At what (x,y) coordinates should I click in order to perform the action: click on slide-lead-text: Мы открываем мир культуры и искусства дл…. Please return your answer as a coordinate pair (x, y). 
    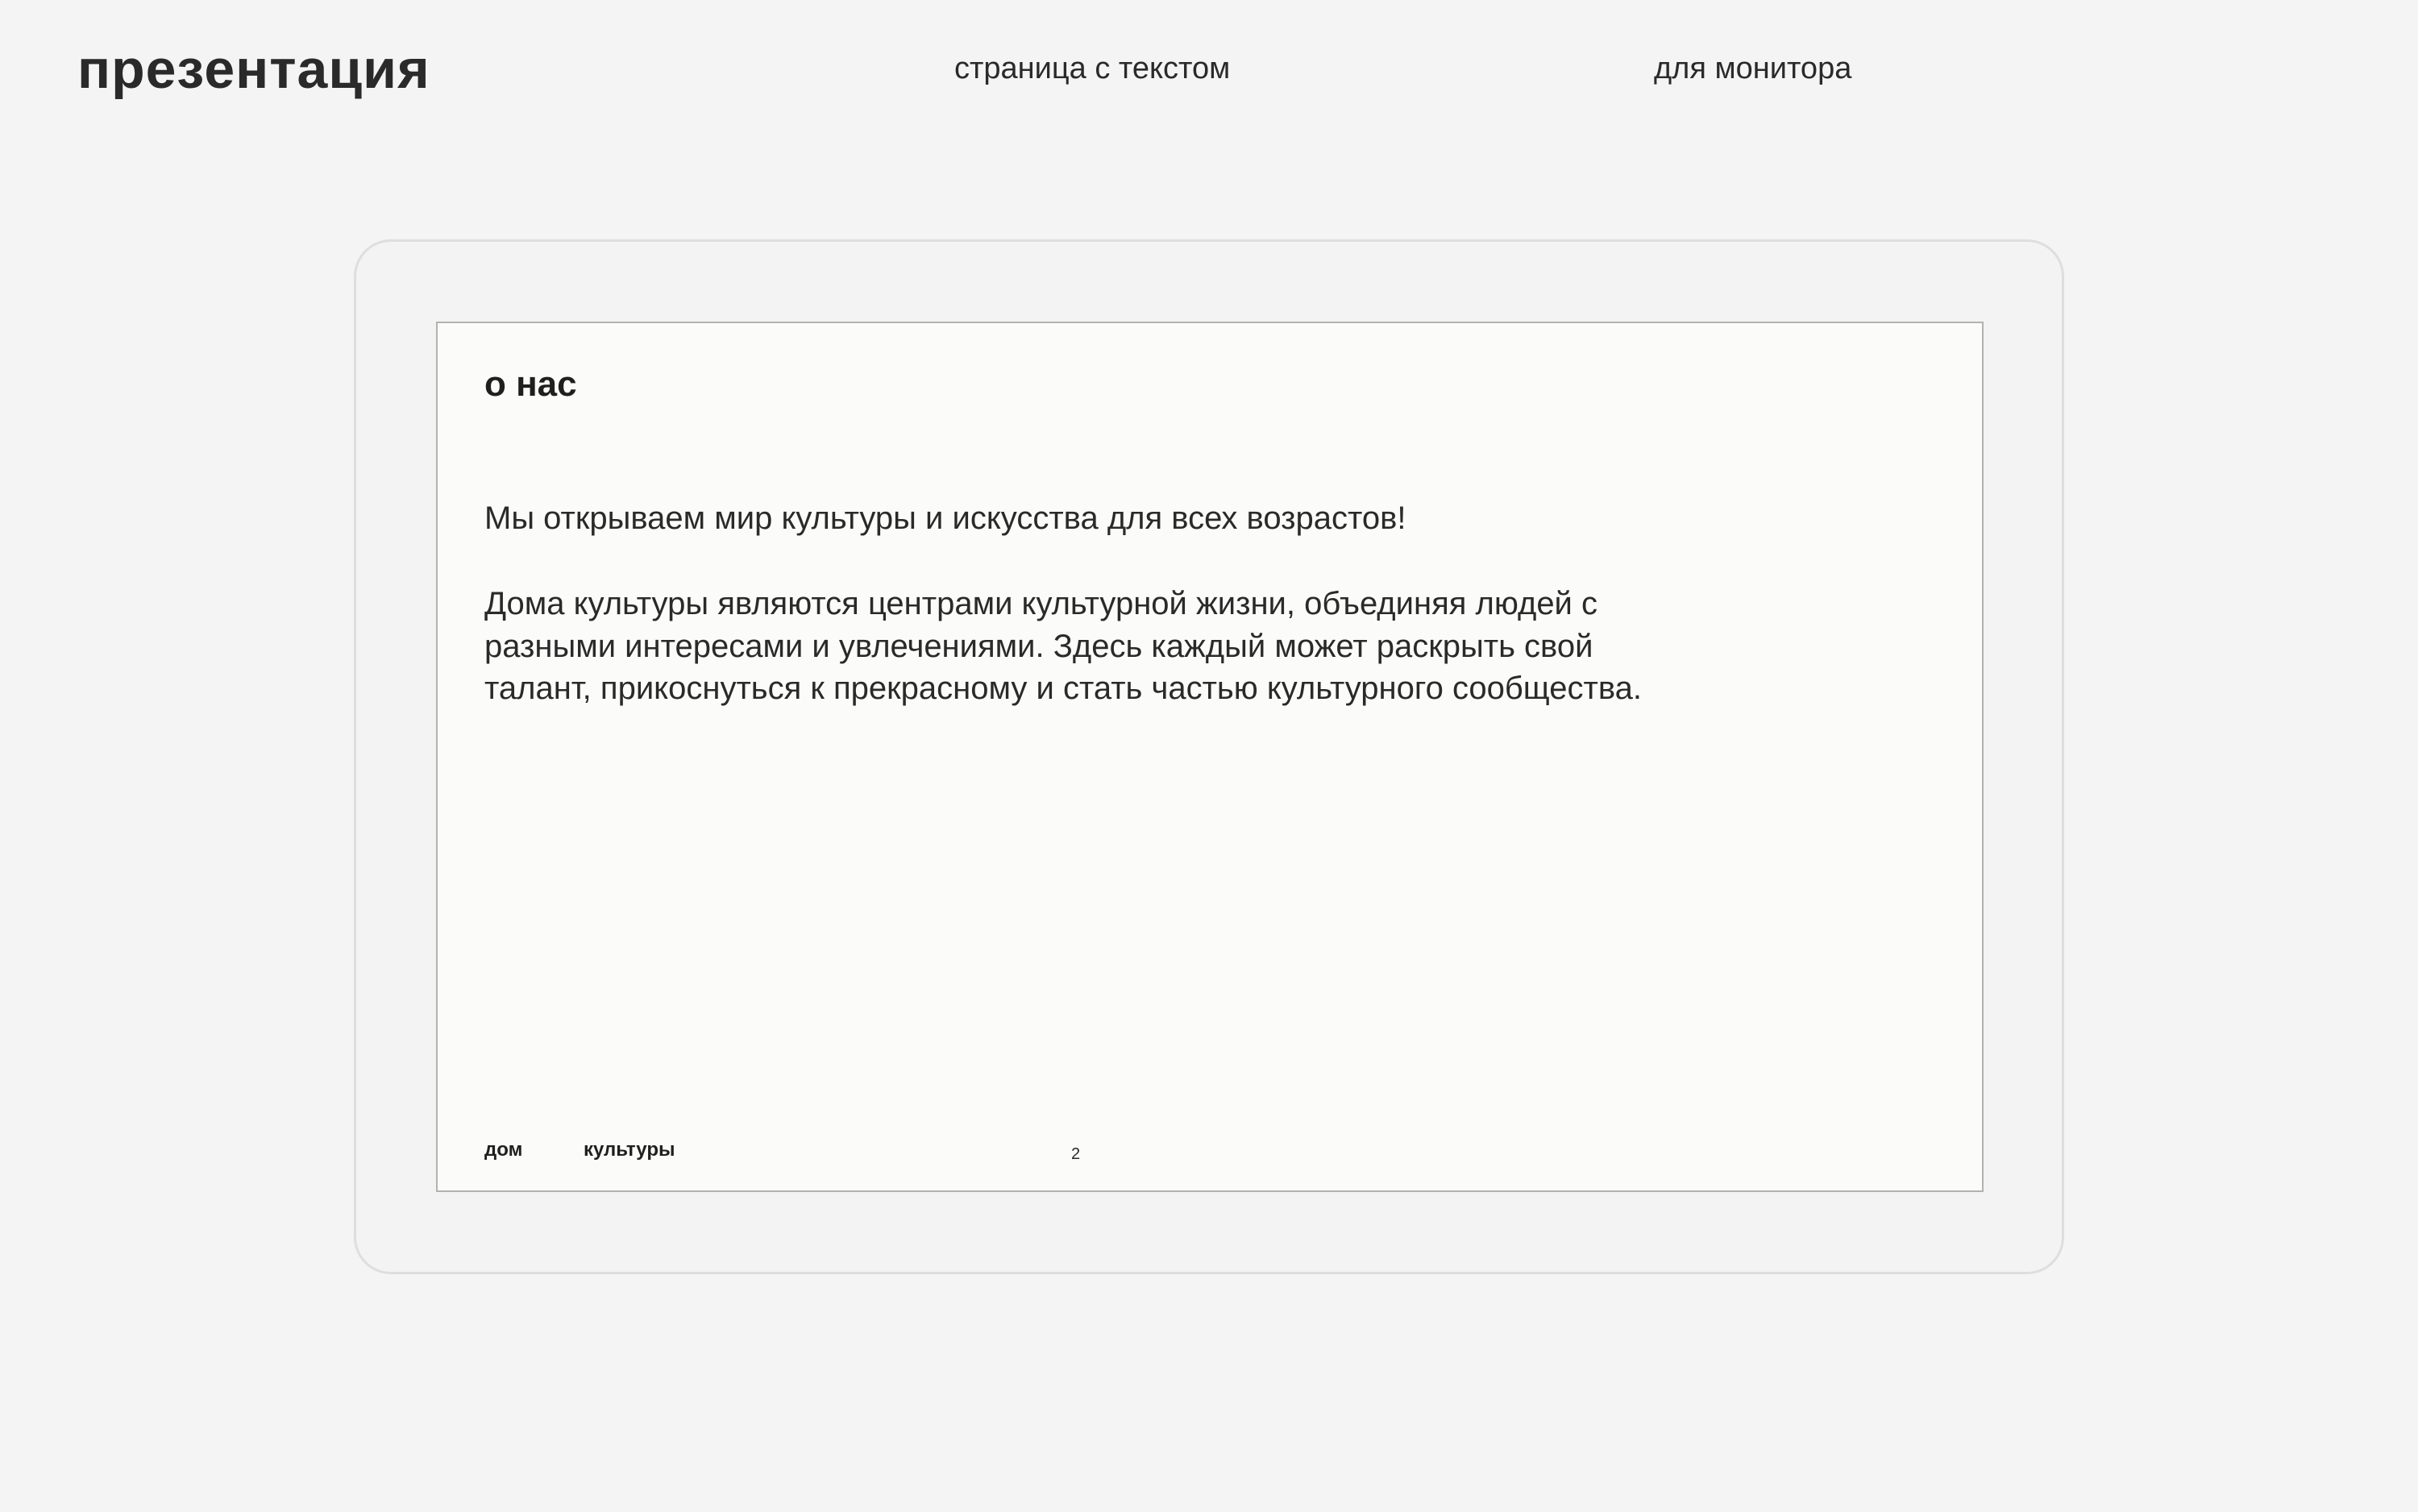
    Looking at the image, I should click on (945, 518).